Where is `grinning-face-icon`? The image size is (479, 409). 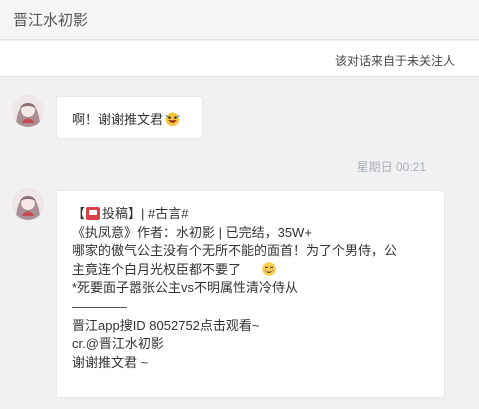
grinning-face-icon is located at coordinates (172, 119).